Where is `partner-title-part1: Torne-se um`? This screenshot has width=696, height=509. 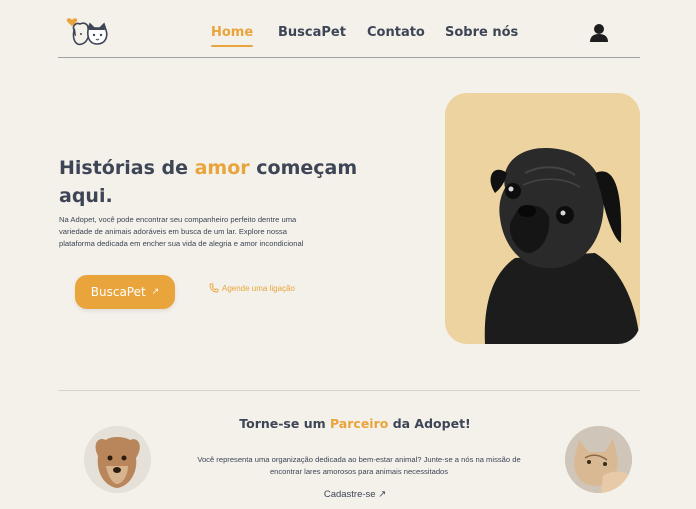 partner-title-part1: Torne-se um is located at coordinates (284, 423).